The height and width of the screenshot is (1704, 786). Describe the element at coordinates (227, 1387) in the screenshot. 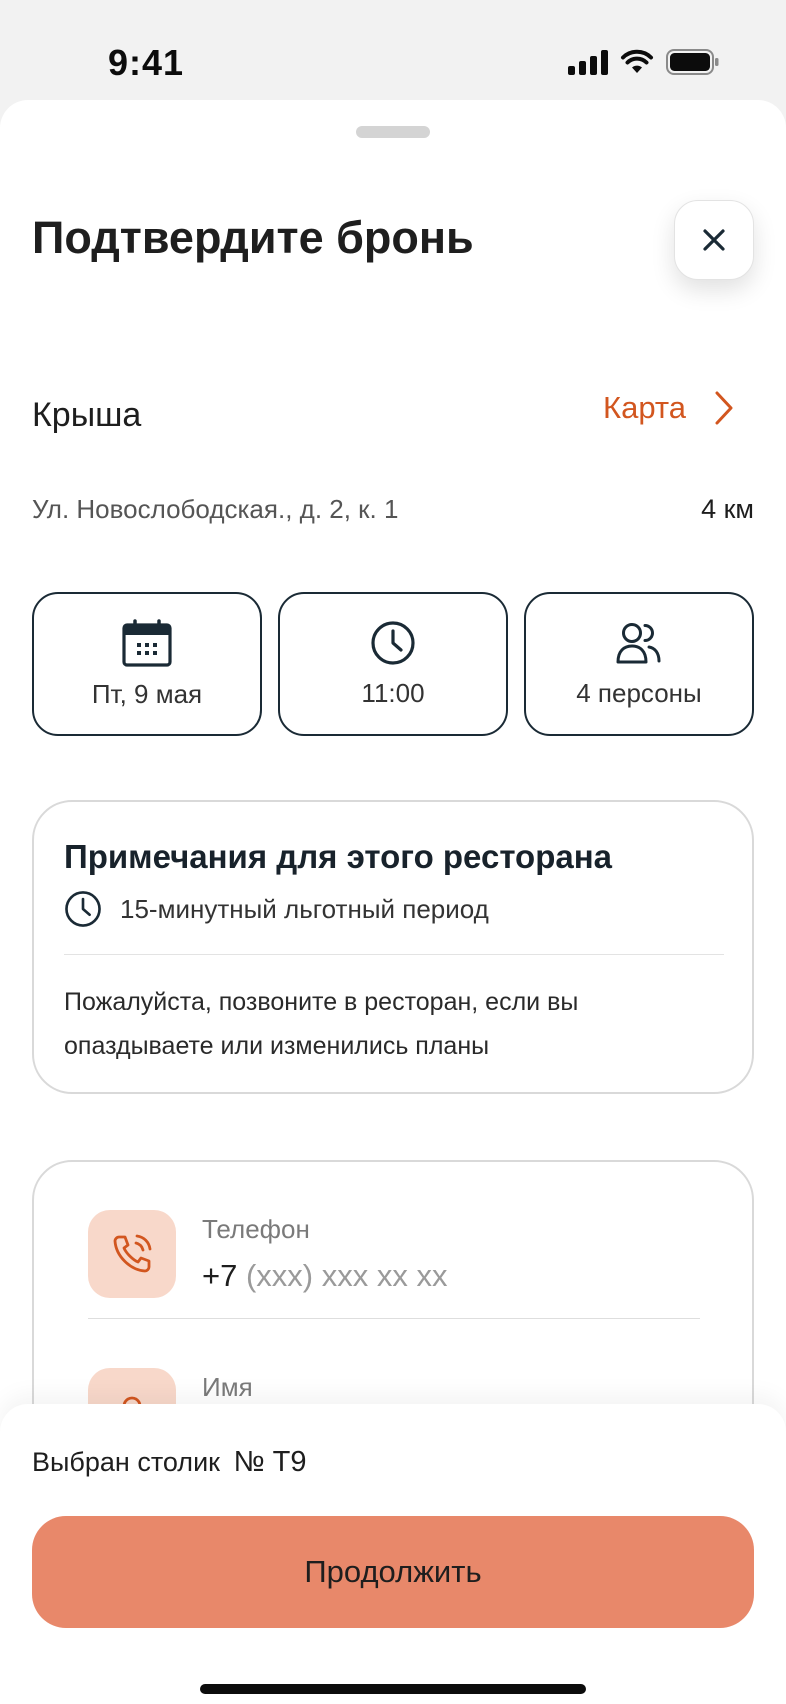

I see `name-label: Имя` at that location.